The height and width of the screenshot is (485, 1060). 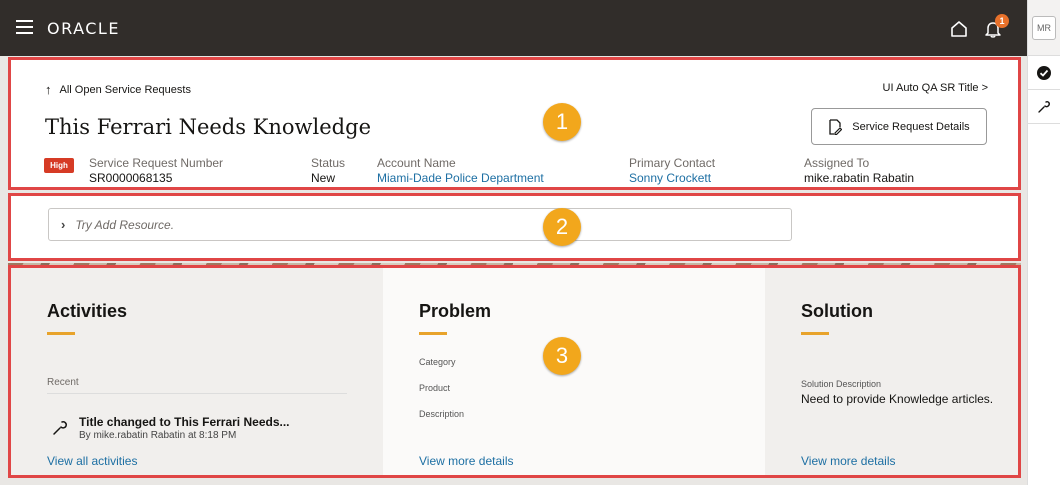 I want to click on solution-description-label: Solution Description, so click(x=841, y=384).